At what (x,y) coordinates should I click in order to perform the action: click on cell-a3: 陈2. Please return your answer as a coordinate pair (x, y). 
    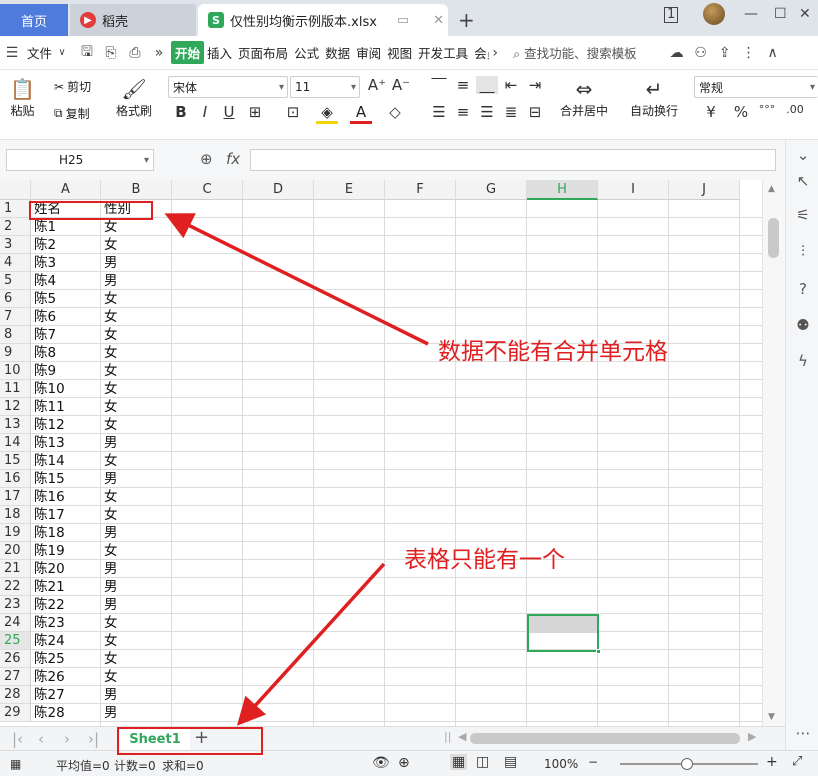
    Looking at the image, I should click on (66, 245).